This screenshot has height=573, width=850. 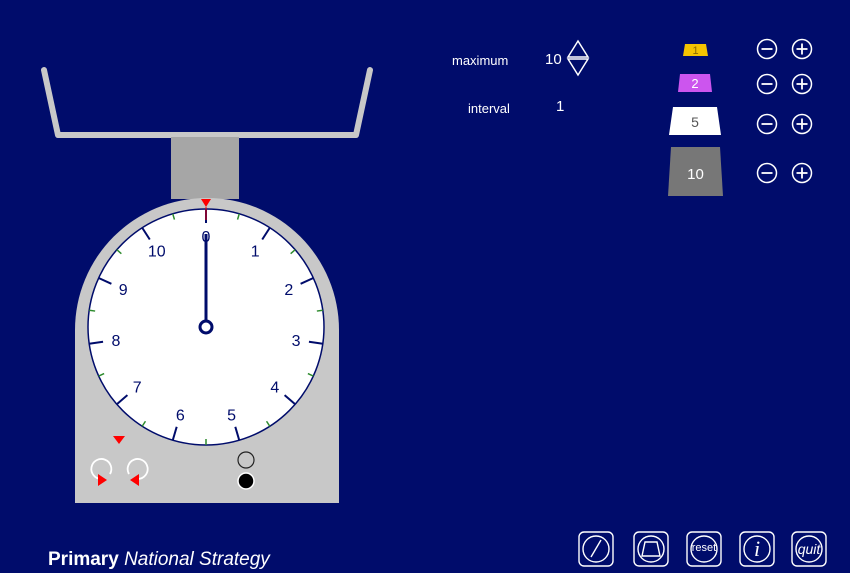 I want to click on dial-number: 9, so click(x=123, y=290).